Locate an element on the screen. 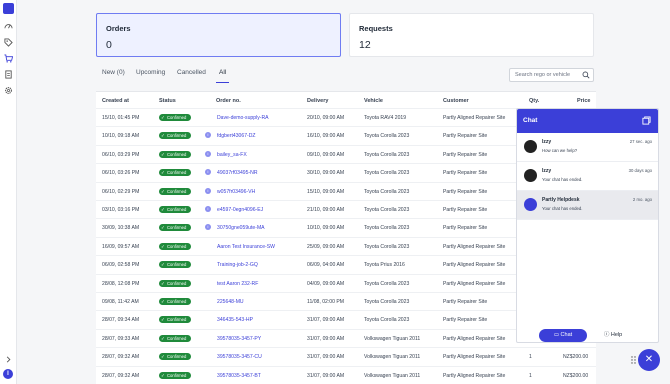  cell-order-no: 225648-MU is located at coordinates (230, 302).